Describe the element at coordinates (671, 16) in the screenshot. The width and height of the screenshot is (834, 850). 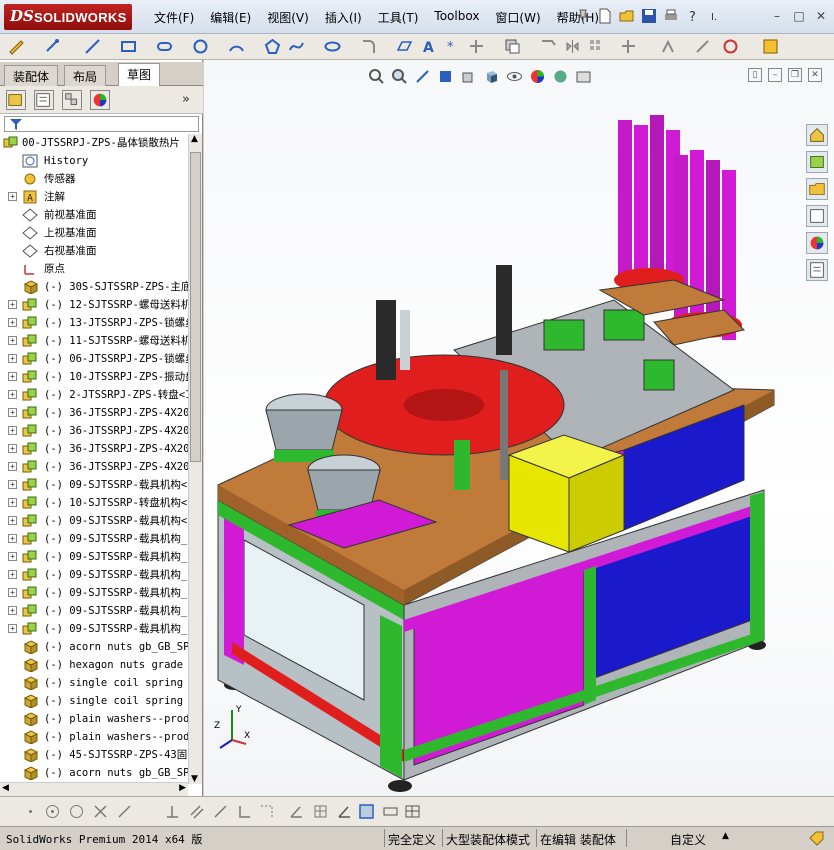
I see `print-icon` at that location.